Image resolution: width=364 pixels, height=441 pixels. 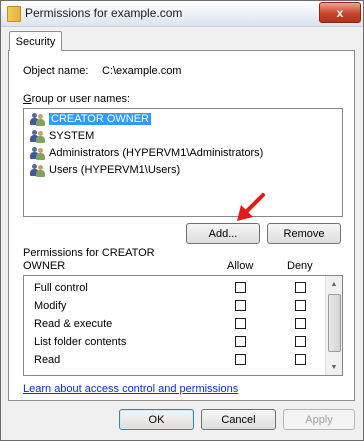 What do you see at coordinates (319, 419) in the screenshot?
I see `apply-button: Apply` at bounding box center [319, 419].